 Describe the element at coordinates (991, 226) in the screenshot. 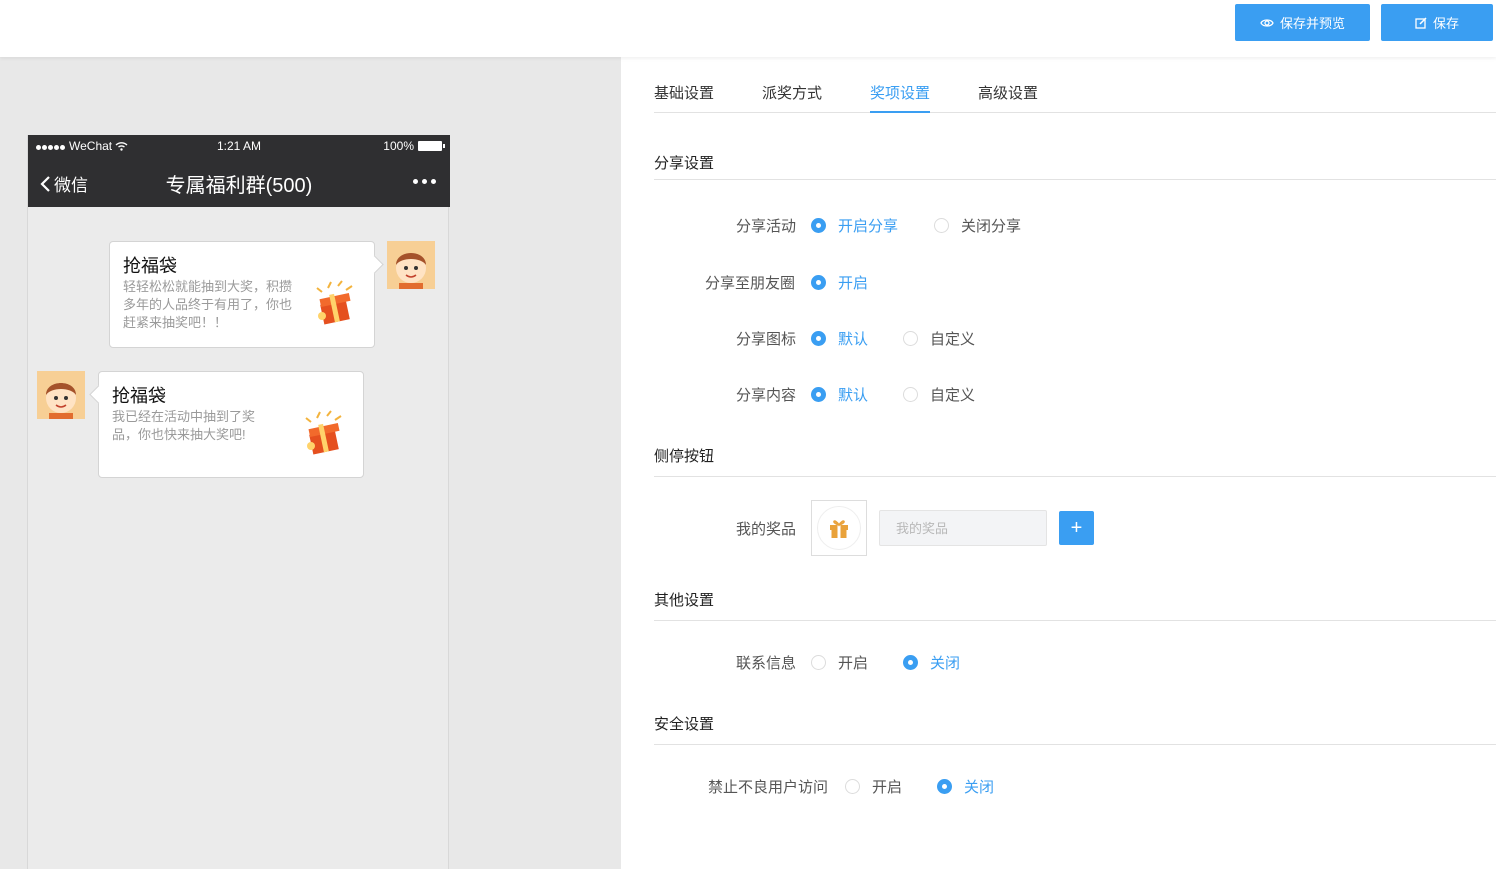

I see `radio-label: 关闭分享` at that location.